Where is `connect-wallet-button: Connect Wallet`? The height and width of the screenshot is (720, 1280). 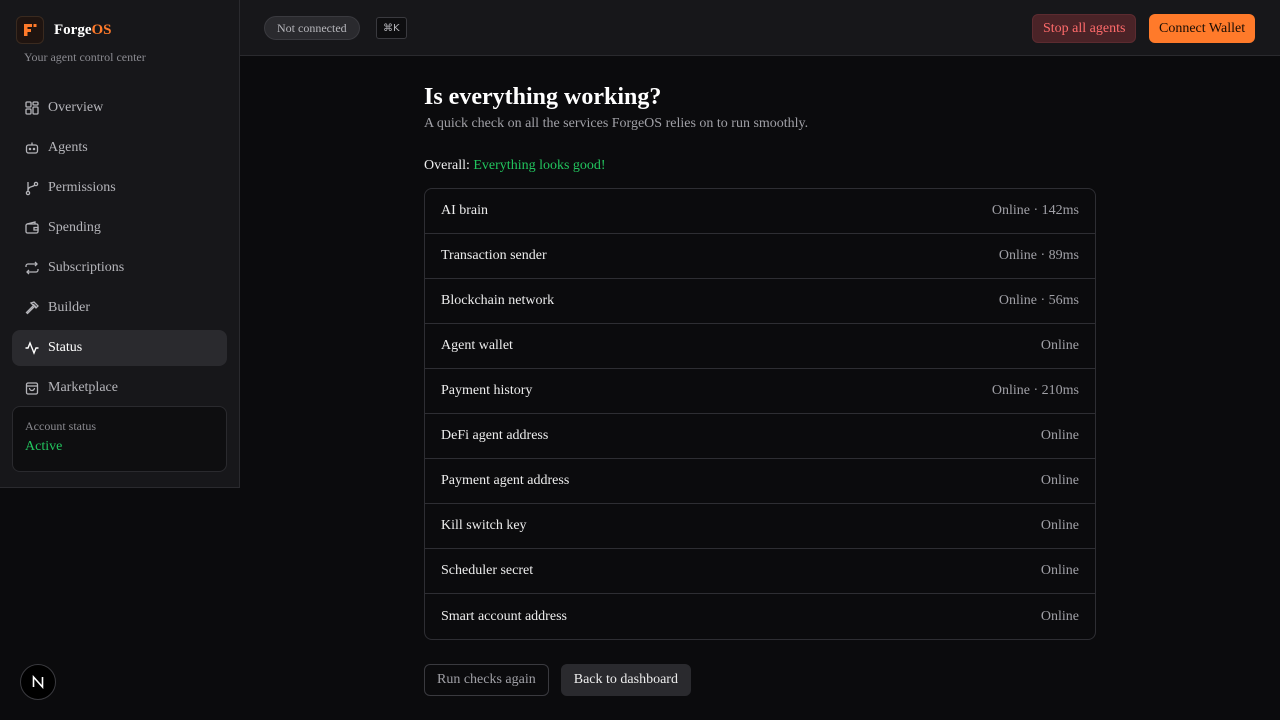
connect-wallet-button: Connect Wallet is located at coordinates (1202, 28).